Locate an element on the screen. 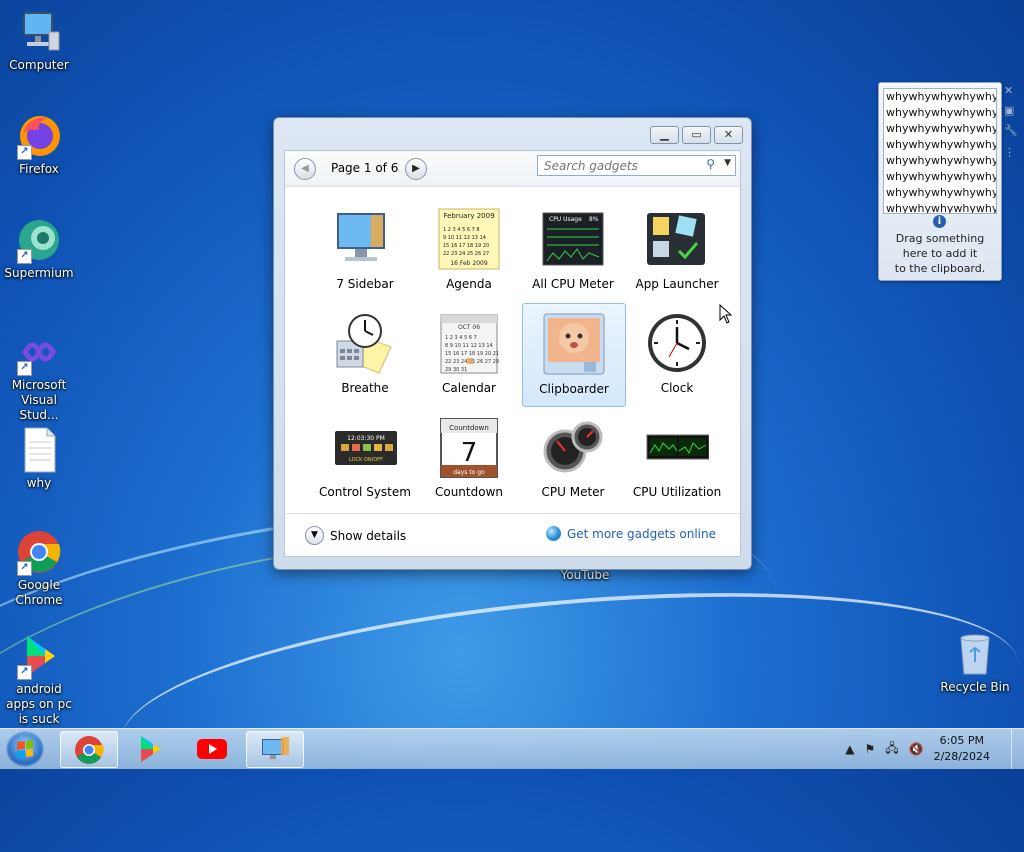  gadget-breathe: Breathe is located at coordinates (365, 354).